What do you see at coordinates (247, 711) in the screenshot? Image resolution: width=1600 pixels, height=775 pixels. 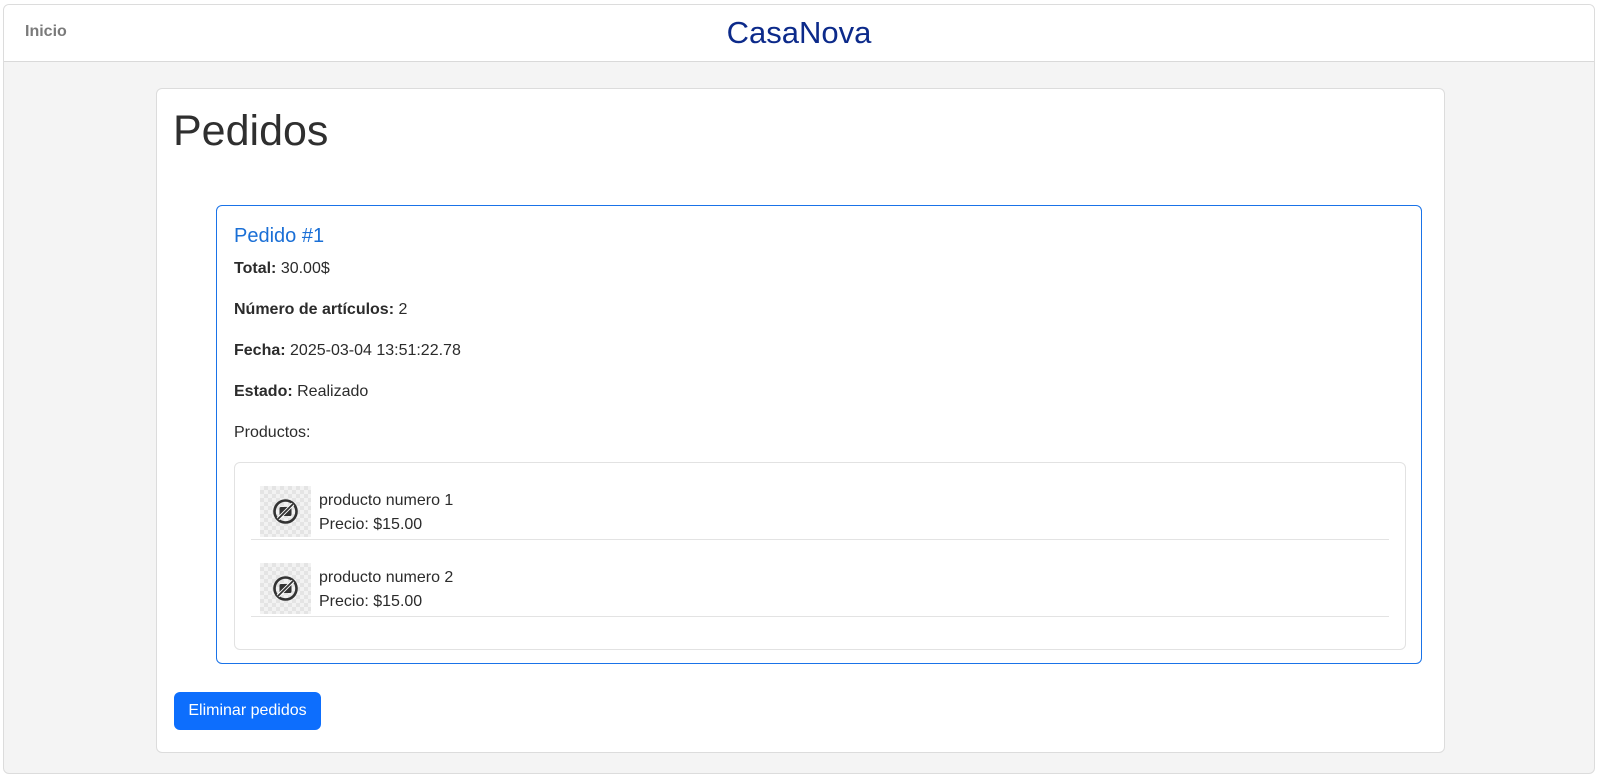 I see `delete-orders-button: Eliminar pedidos` at bounding box center [247, 711].